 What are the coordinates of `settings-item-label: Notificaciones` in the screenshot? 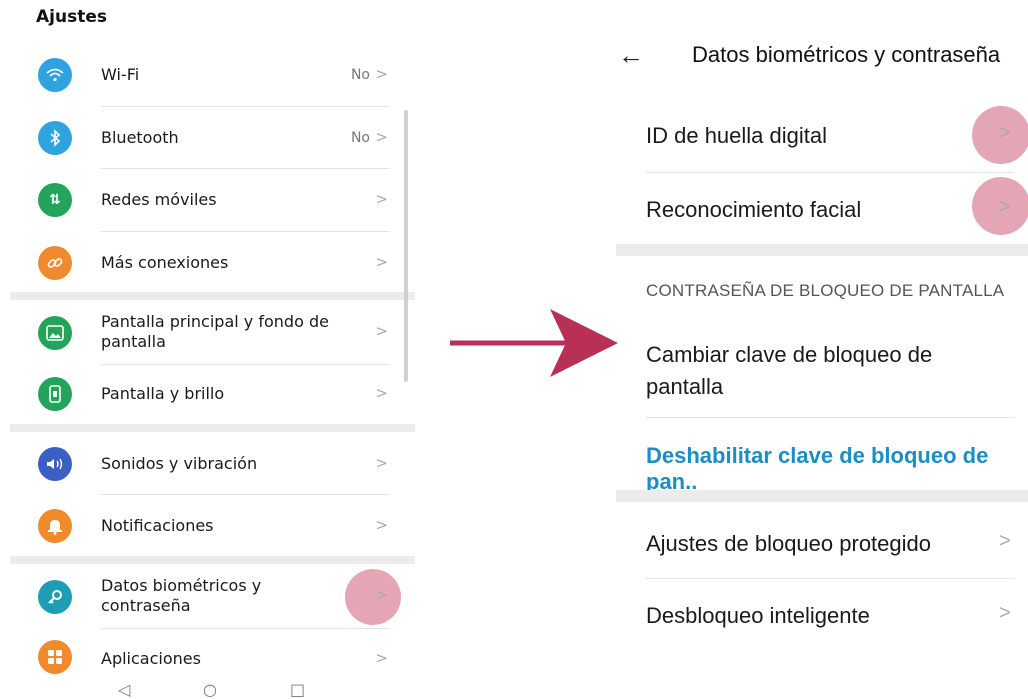 It's located at (157, 525).